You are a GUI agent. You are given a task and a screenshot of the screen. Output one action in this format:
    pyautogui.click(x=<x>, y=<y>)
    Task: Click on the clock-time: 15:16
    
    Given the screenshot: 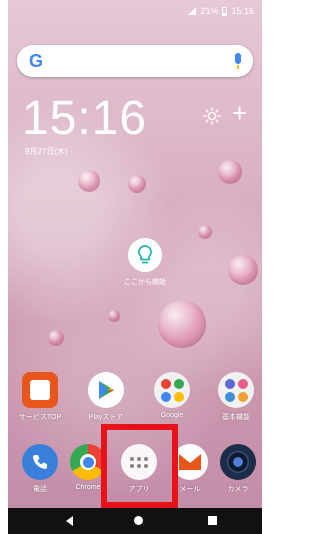 What is the action you would take?
    pyautogui.click(x=84, y=119)
    